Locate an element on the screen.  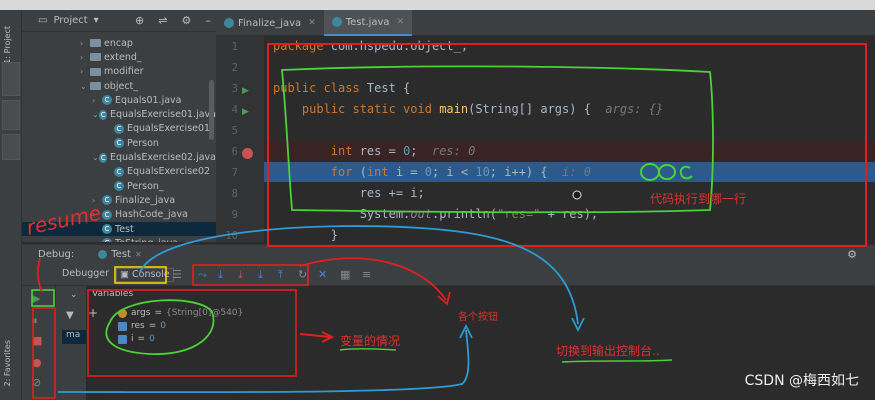
line-number: 7 is located at coordinates (234, 173).